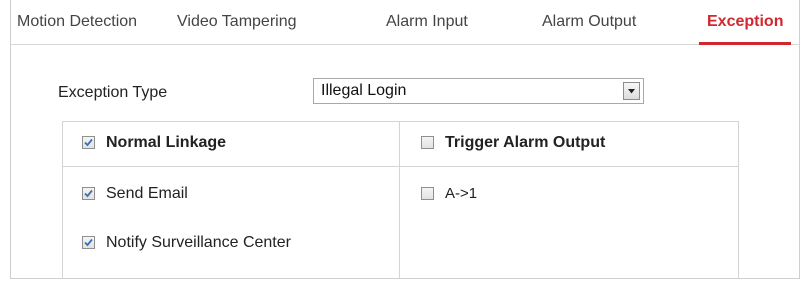 This screenshot has width=809, height=282. I want to click on normal-linkage-checkbox, so click(88, 142).